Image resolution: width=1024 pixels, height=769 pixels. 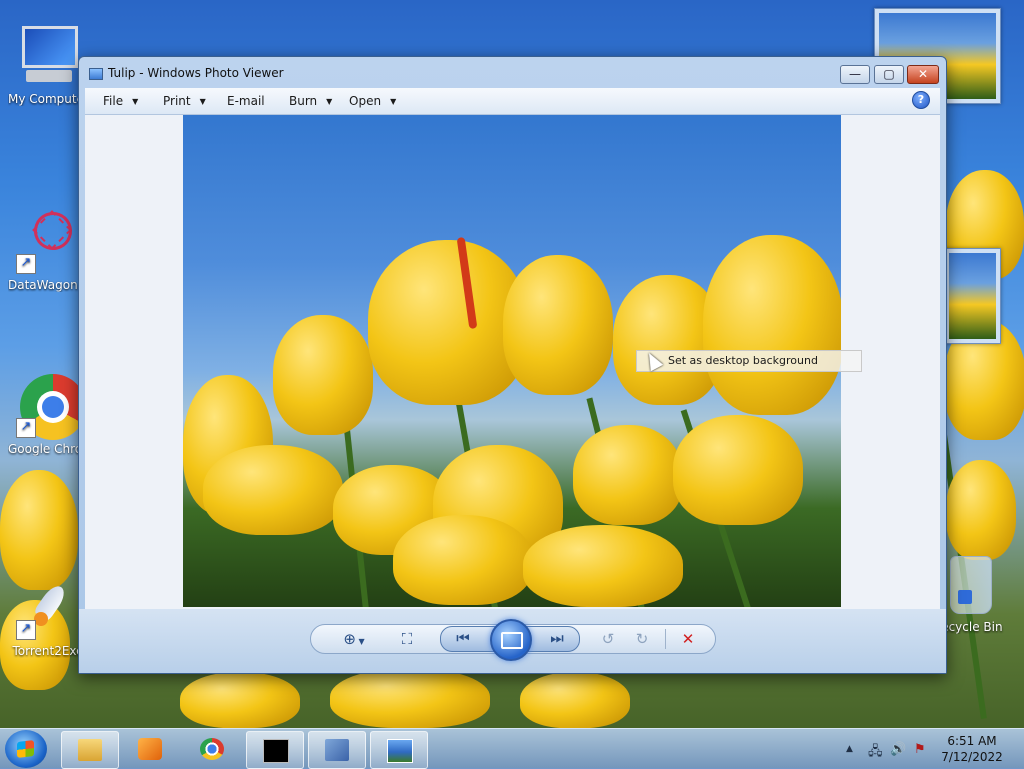 What do you see at coordinates (688, 639) in the screenshot?
I see `delete-icon: ✕` at bounding box center [688, 639].